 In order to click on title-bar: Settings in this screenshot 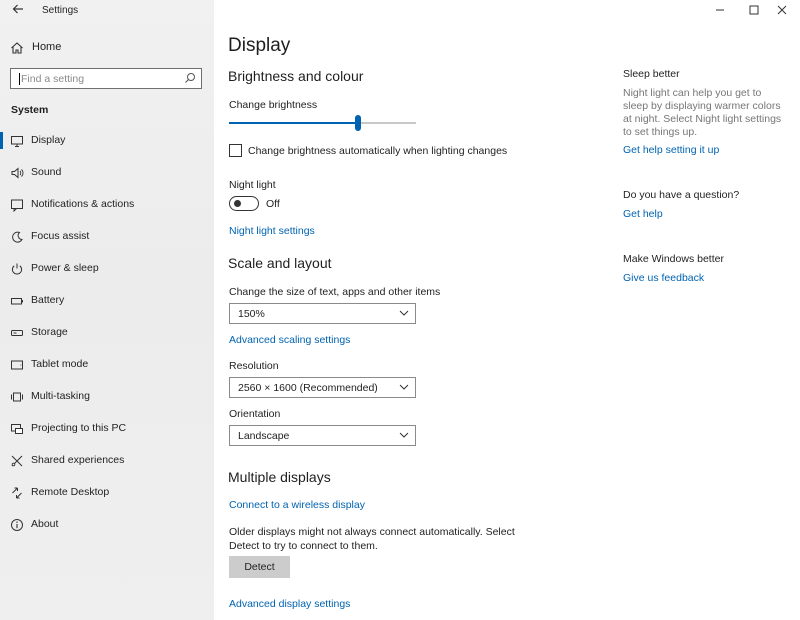, I will do `click(107, 11)`.